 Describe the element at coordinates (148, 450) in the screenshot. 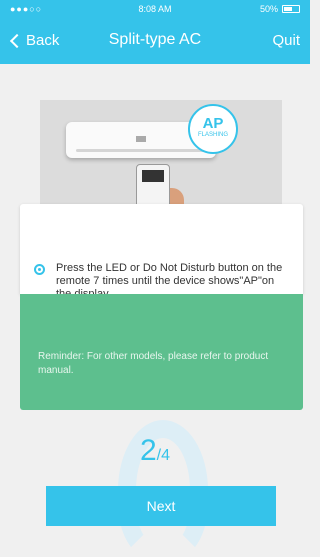

I see `step-current: 2` at that location.